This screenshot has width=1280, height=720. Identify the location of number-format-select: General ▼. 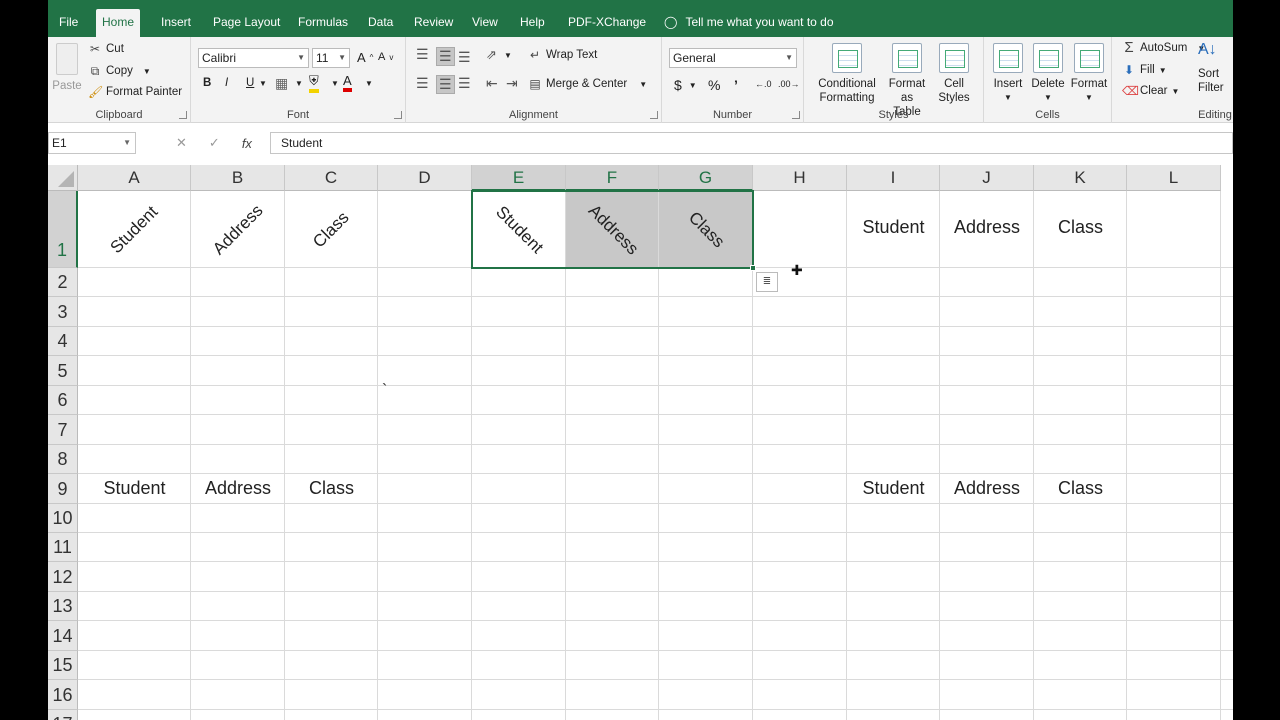
(733, 58).